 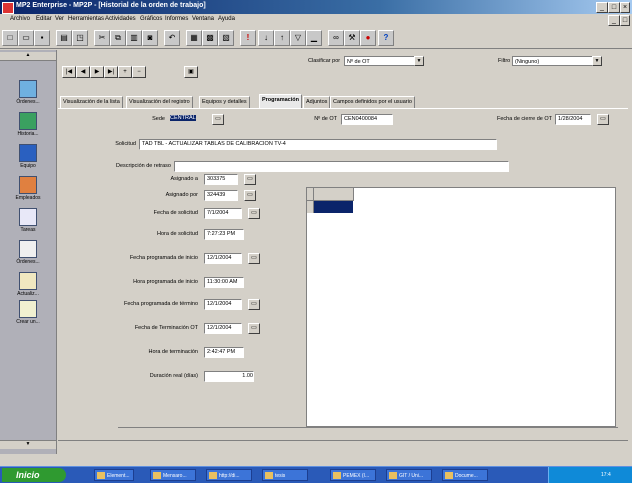 I want to click on menu-actividades: Actividades, so click(x=120, y=19).